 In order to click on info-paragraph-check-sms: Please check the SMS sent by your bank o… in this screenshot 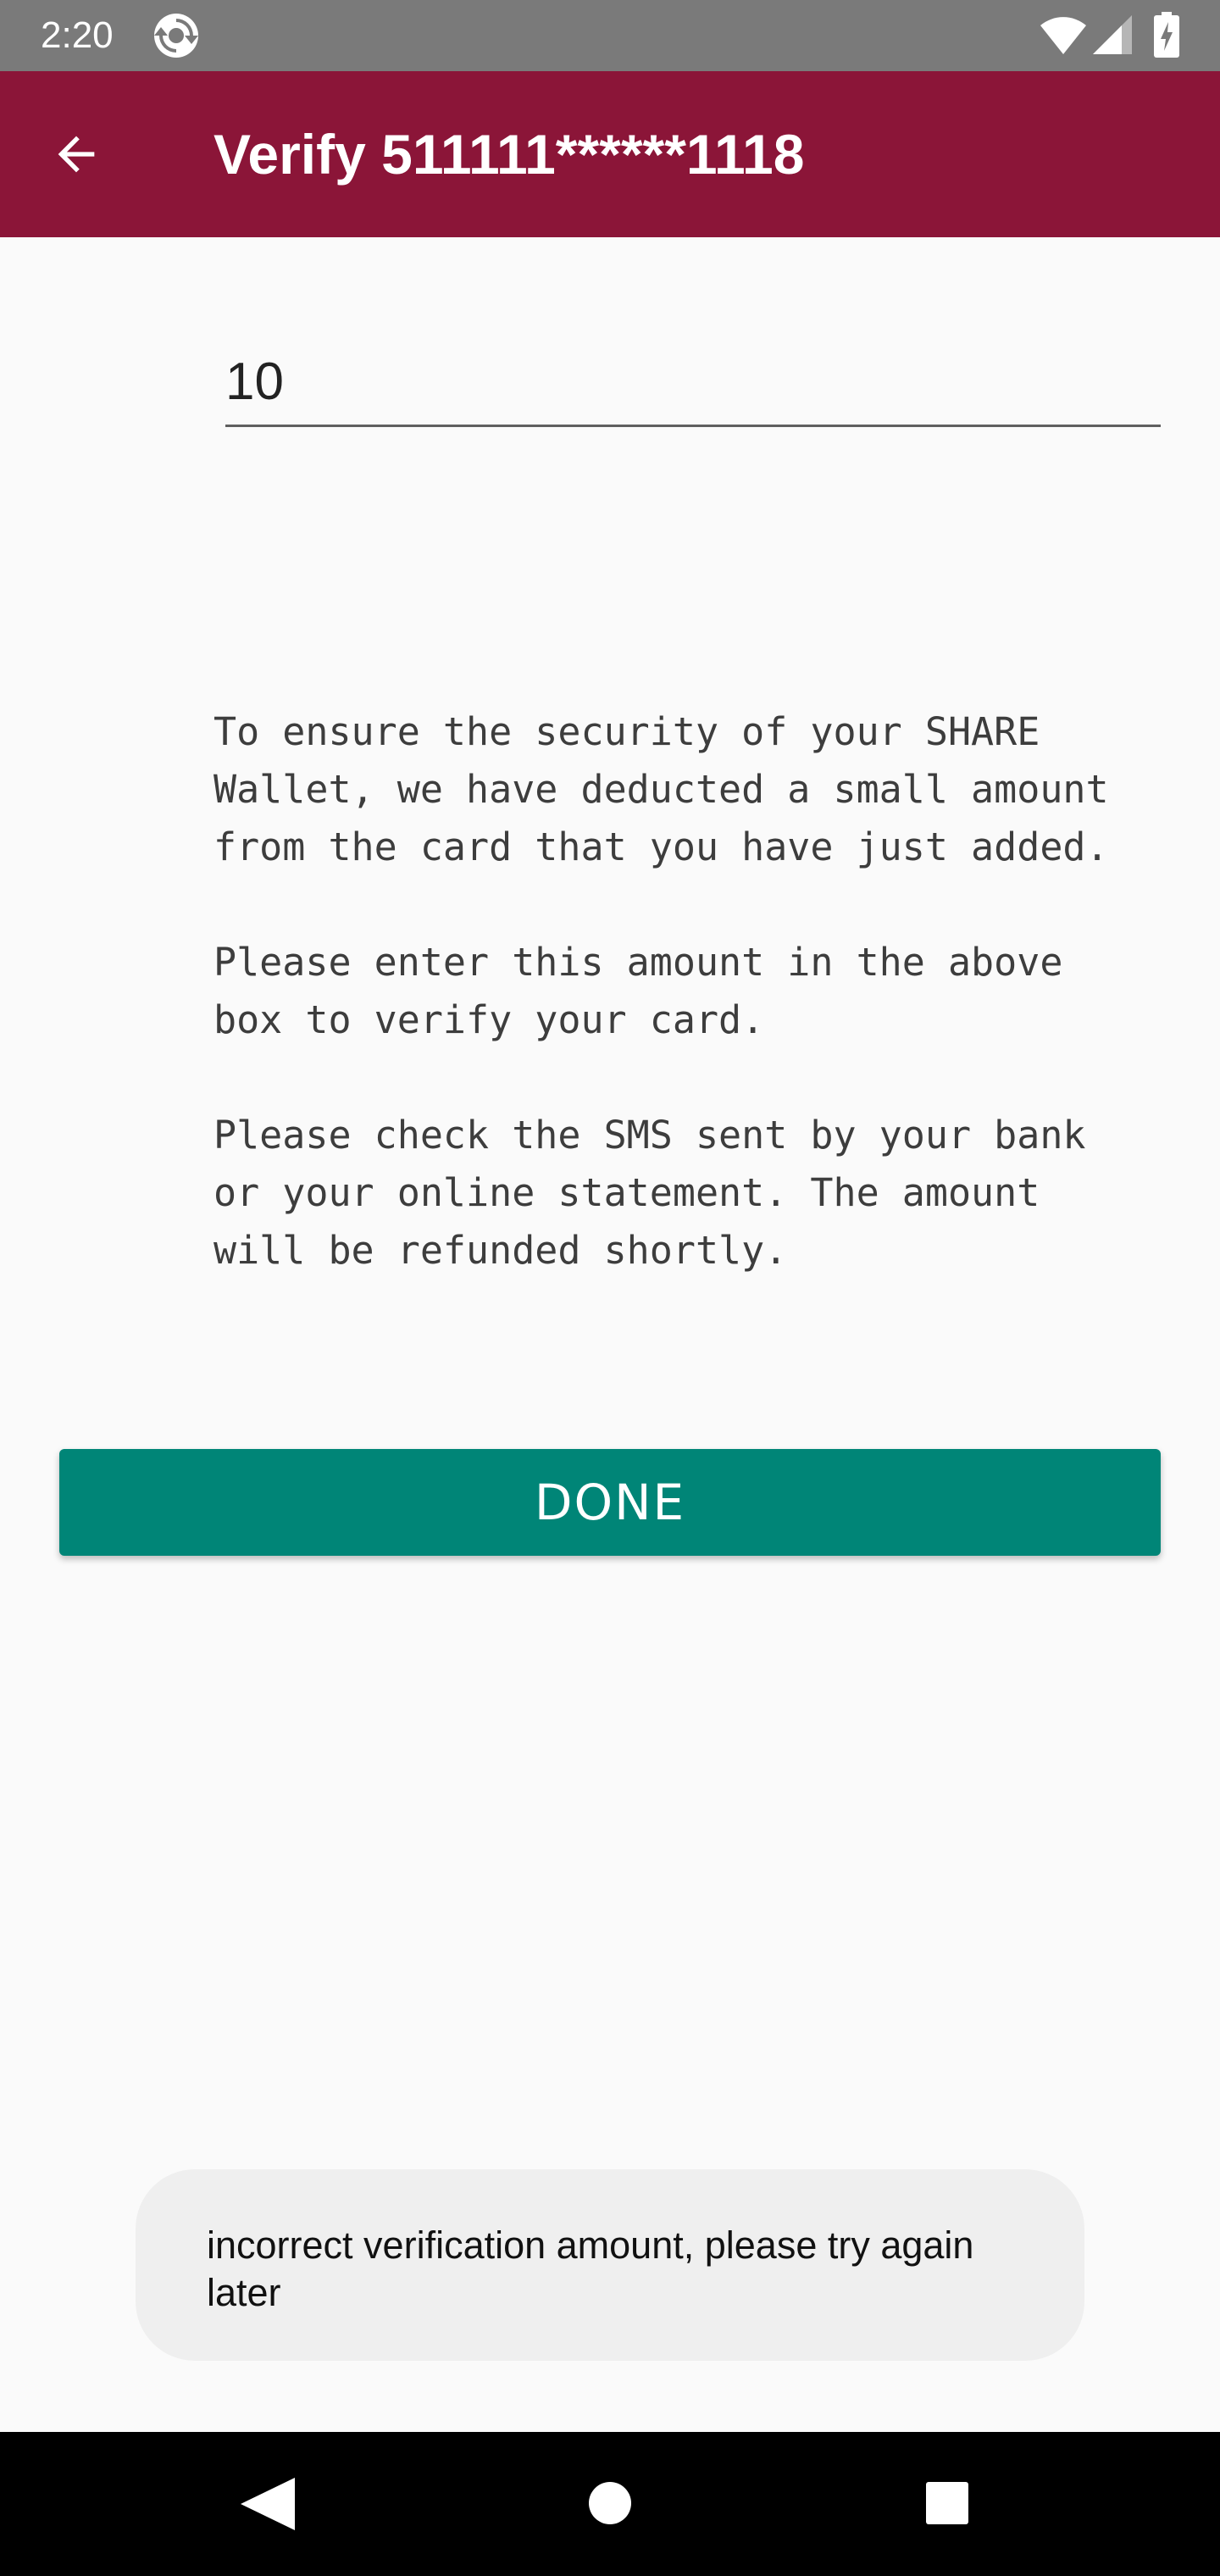, I will do `click(650, 1193)`.